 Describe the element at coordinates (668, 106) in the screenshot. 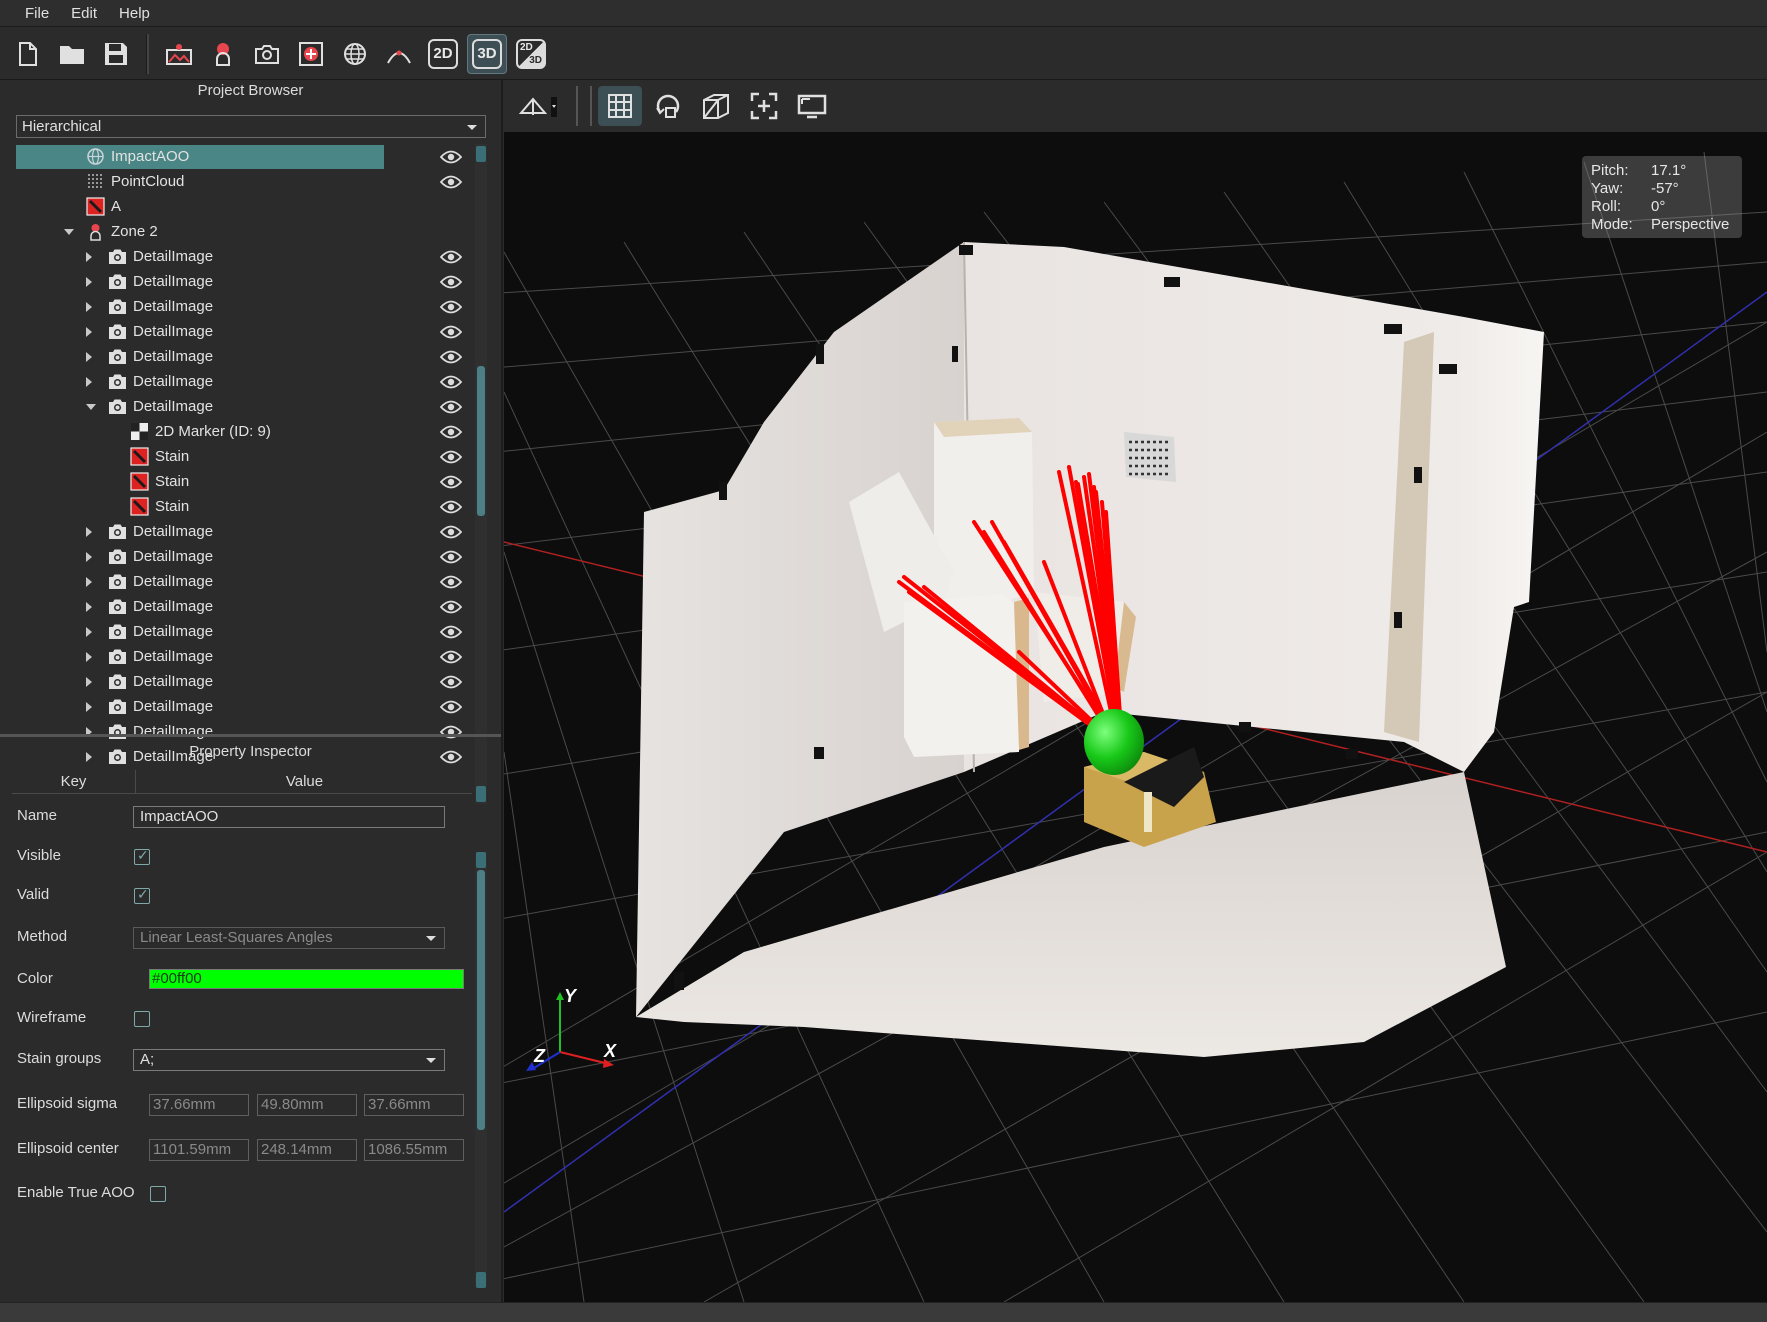

I see `orbit-button` at that location.